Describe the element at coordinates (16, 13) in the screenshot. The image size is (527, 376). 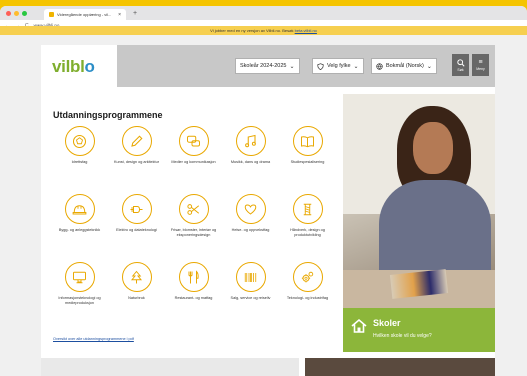
I see `minimize-window-icon` at that location.